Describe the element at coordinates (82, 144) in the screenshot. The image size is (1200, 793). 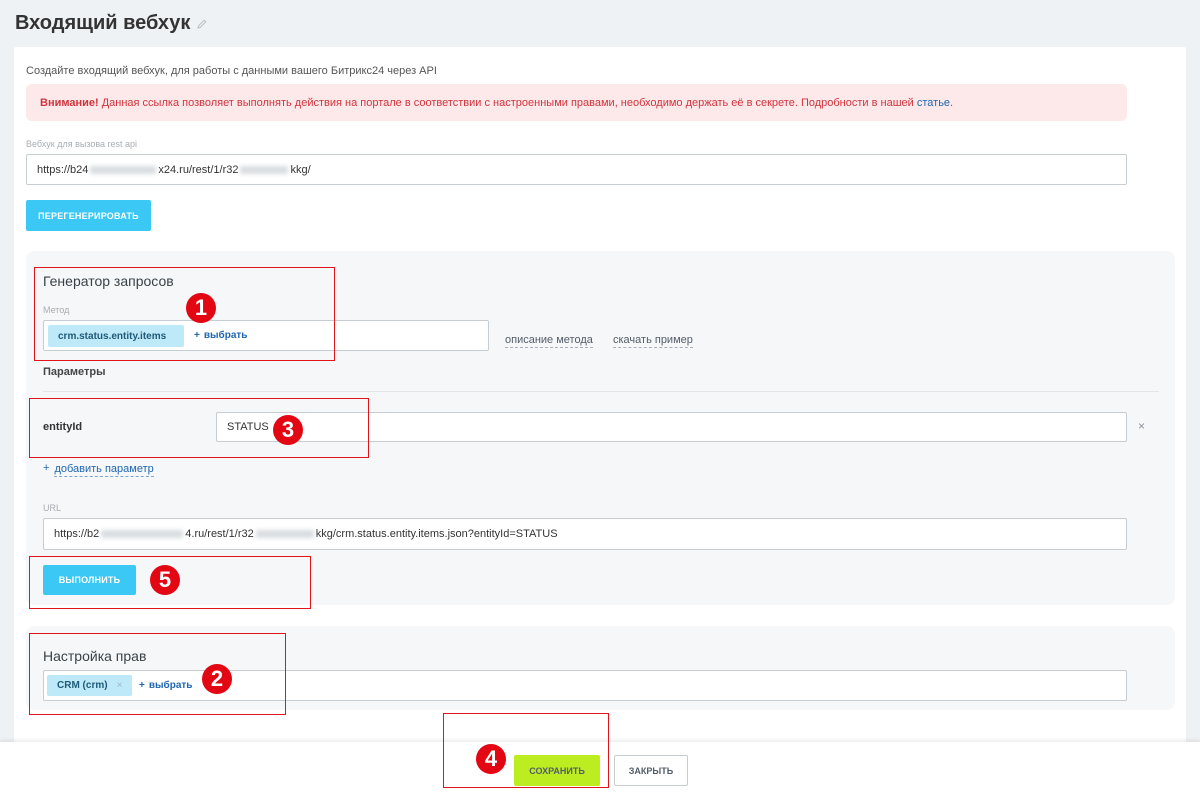
I see `webhook-url-label: Вебхук для вызова rest api` at that location.